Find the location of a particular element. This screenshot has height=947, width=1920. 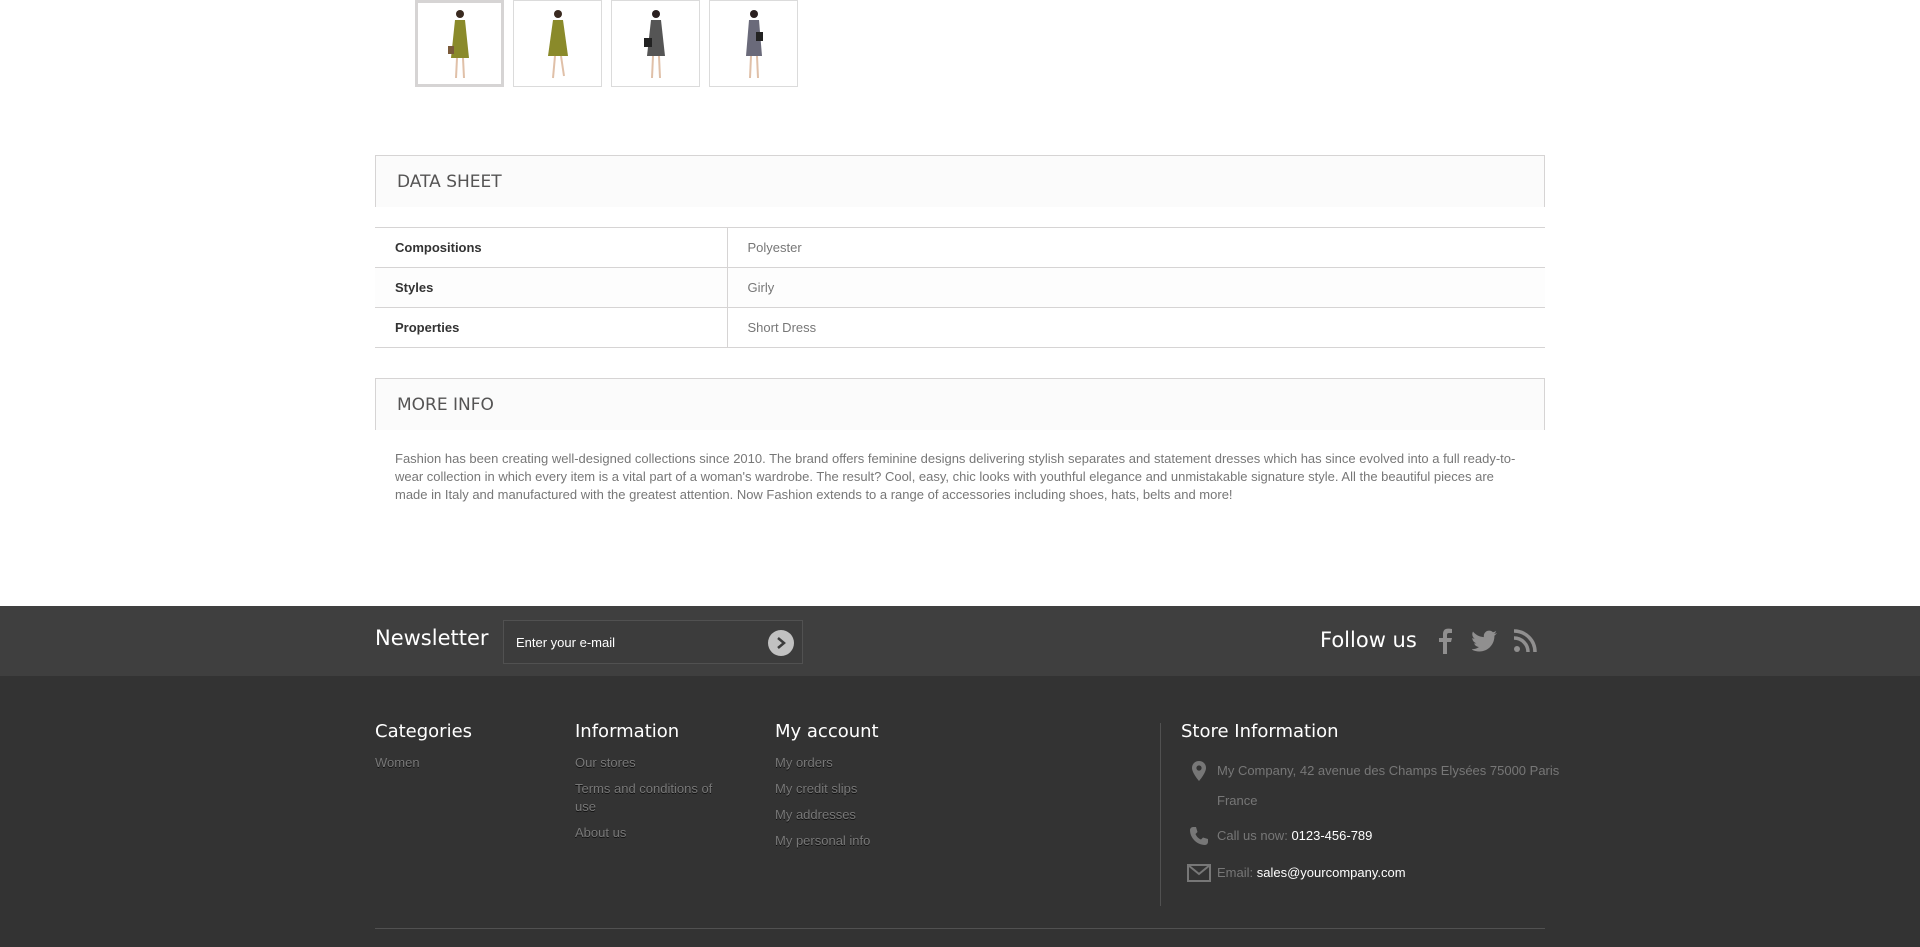

store-phone-label: Call us now: is located at coordinates (1252, 835).